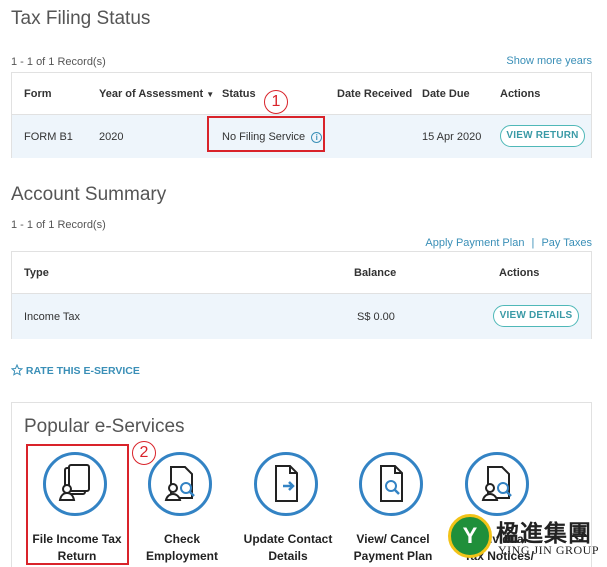 The image size is (607, 567). Describe the element at coordinates (239, 94) in the screenshot. I see `header-status: Status` at that location.